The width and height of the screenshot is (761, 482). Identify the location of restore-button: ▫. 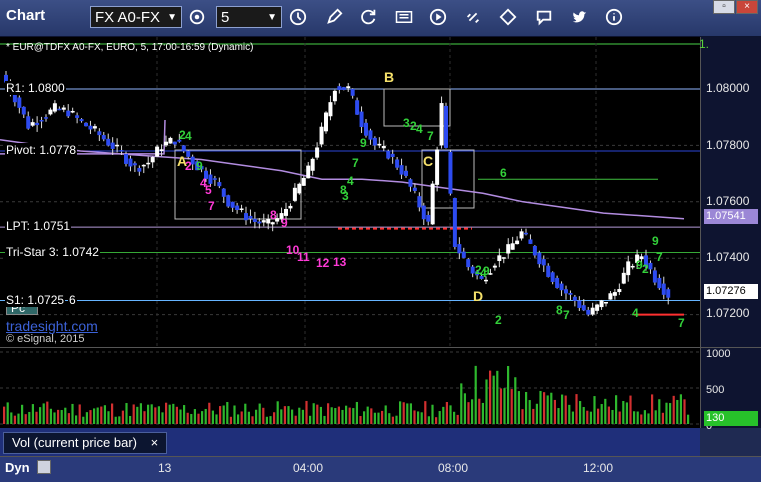
(724, 7).